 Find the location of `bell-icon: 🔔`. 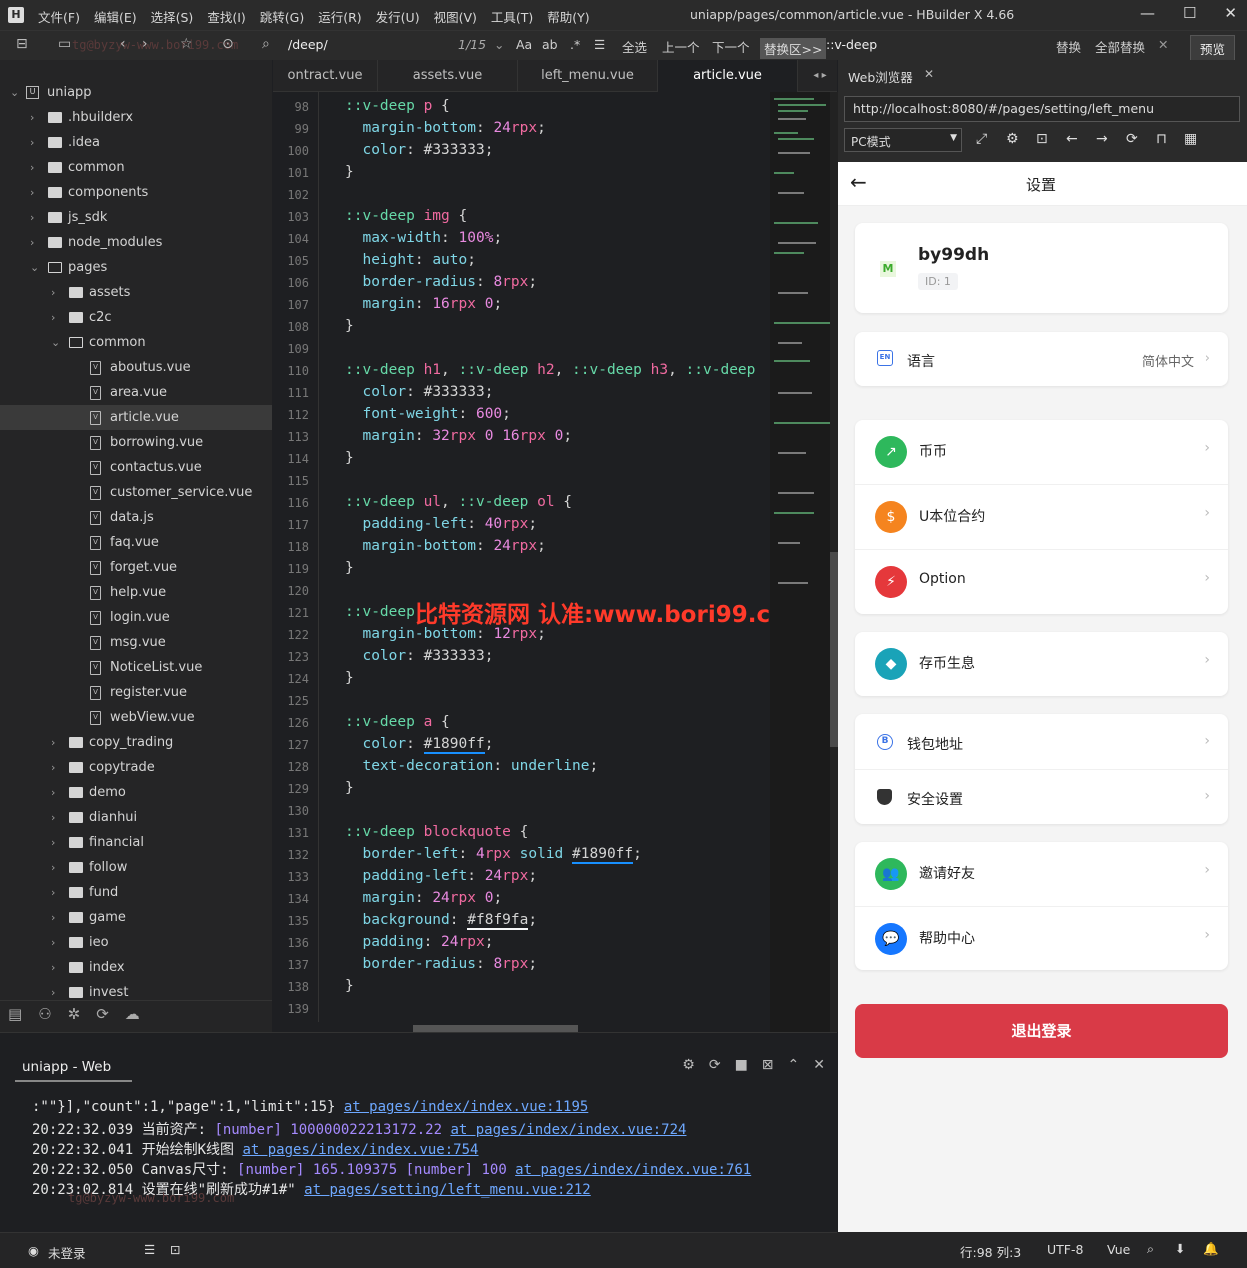

bell-icon: 🔔 is located at coordinates (1211, 1249).